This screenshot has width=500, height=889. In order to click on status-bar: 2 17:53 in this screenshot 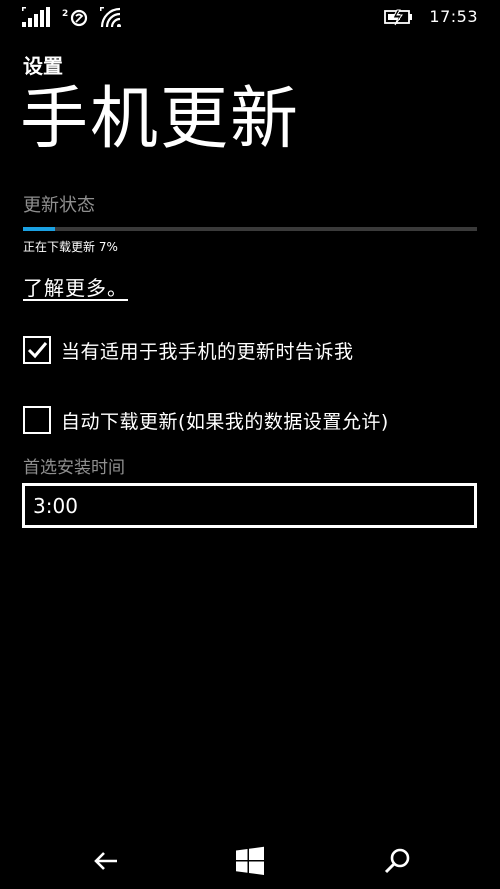, I will do `click(250, 18)`.